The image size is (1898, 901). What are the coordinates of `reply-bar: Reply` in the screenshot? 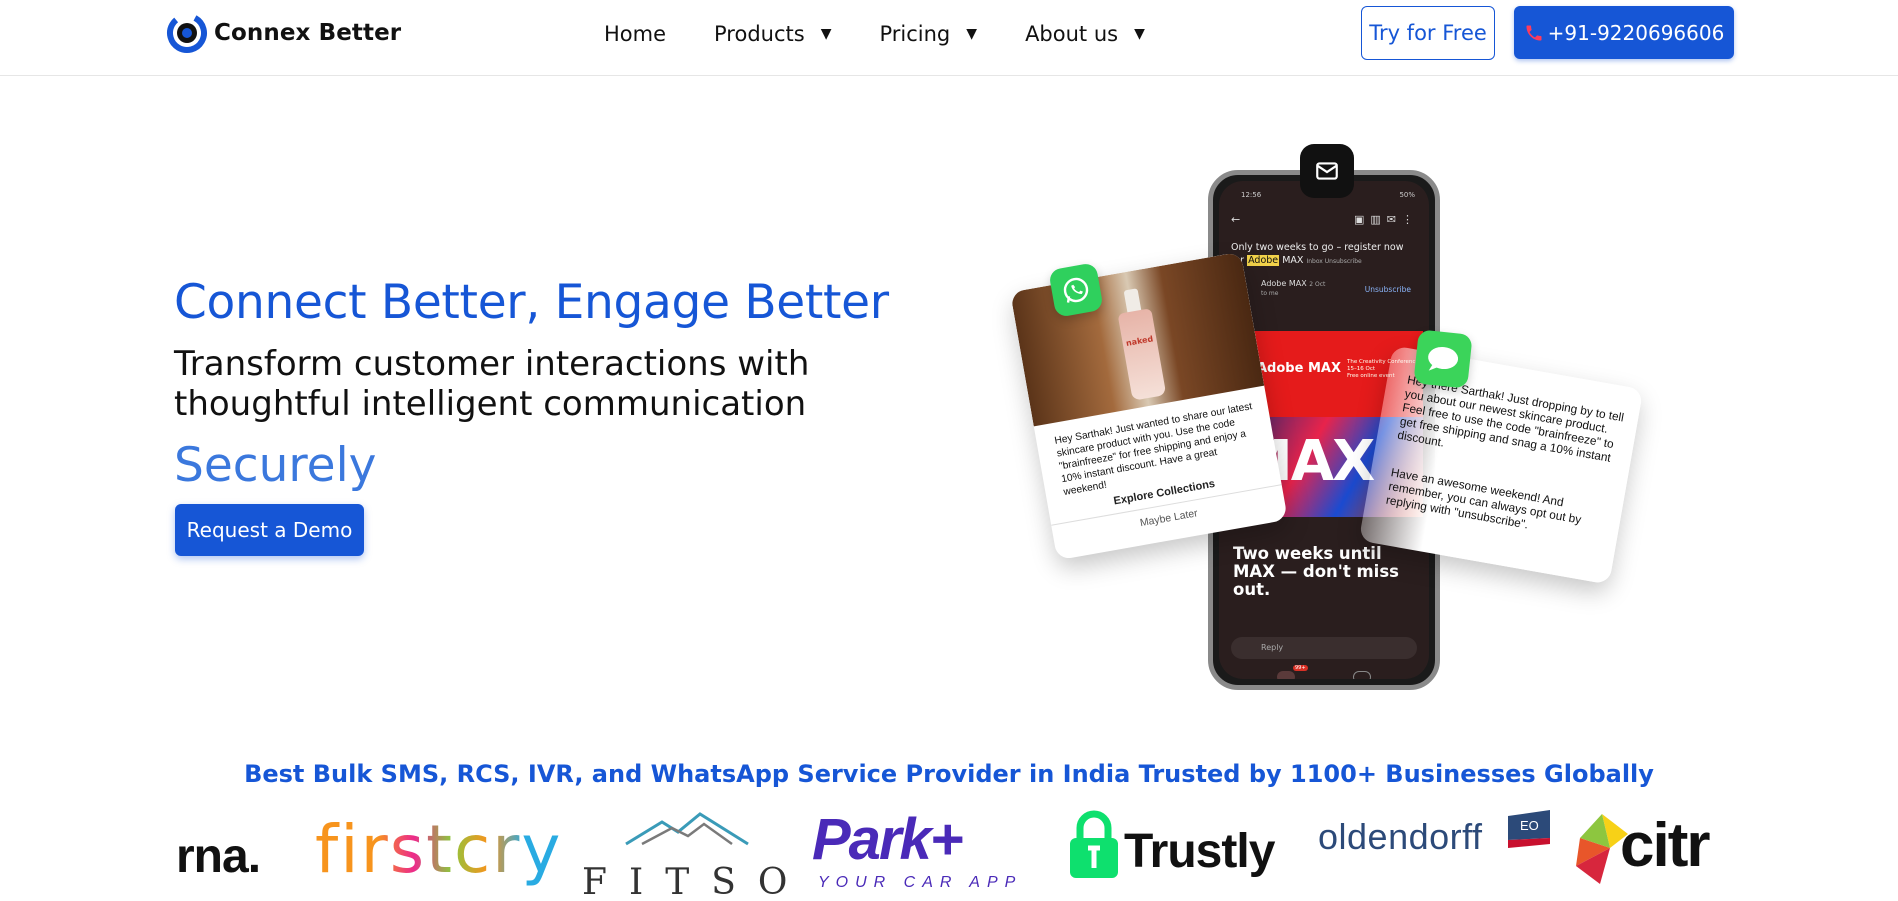 It's located at (1324, 648).